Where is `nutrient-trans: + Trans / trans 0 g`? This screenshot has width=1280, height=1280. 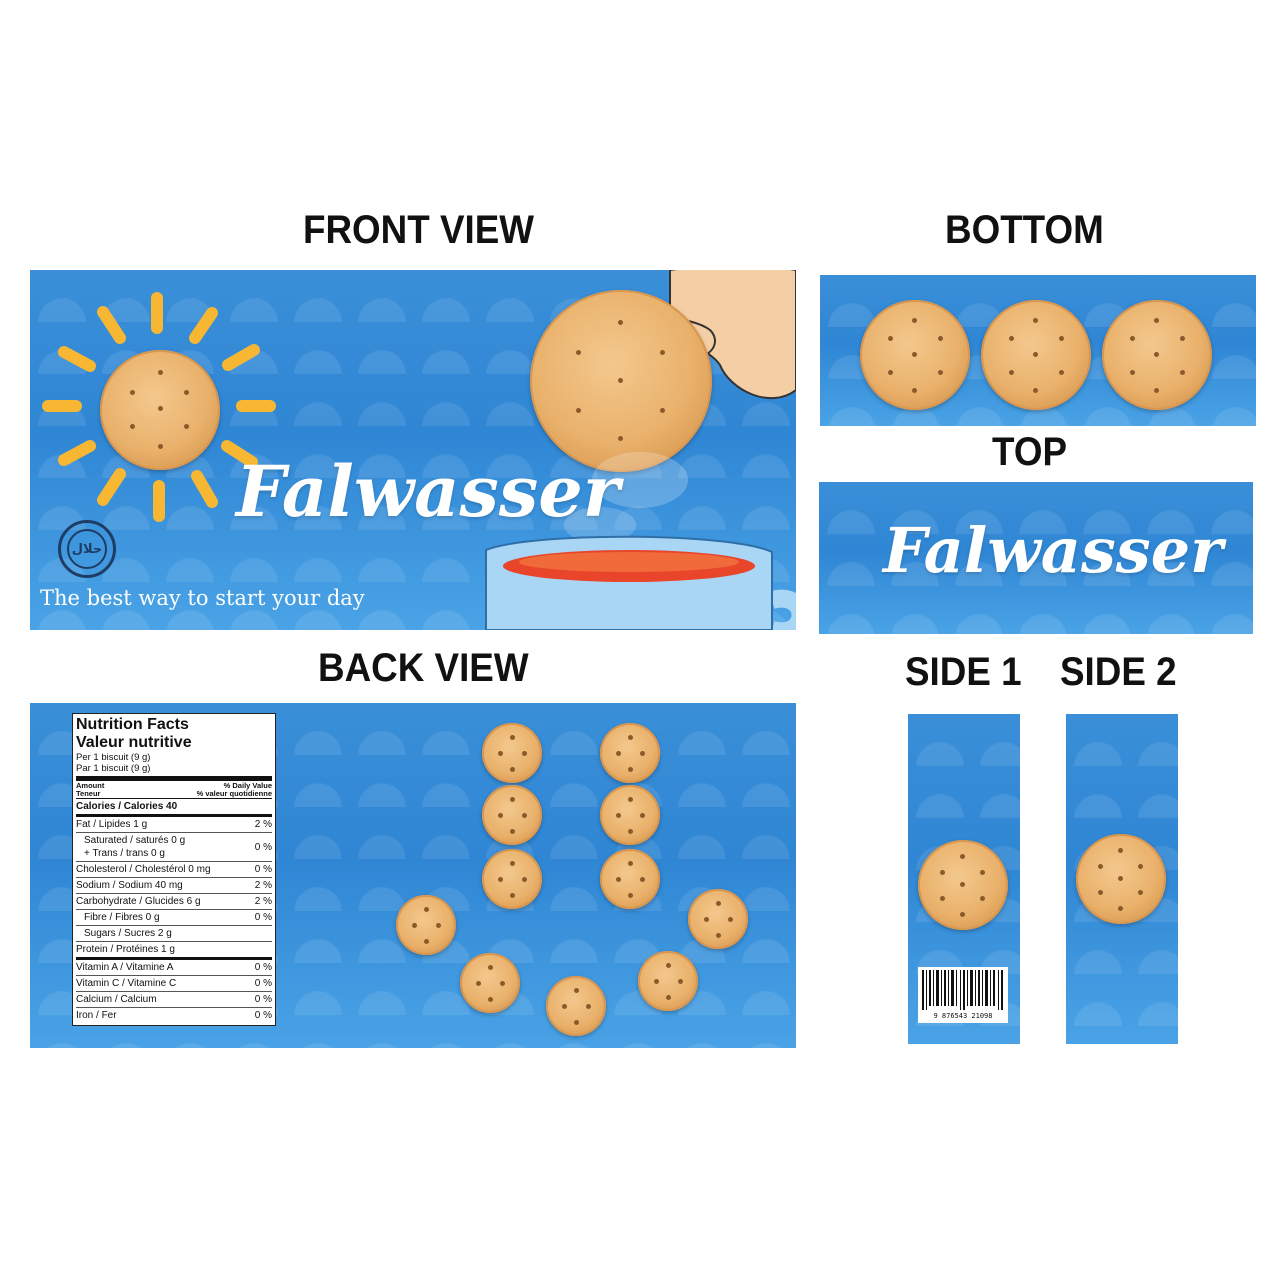
nutrient-trans: + Trans / trans 0 g is located at coordinates (124, 853).